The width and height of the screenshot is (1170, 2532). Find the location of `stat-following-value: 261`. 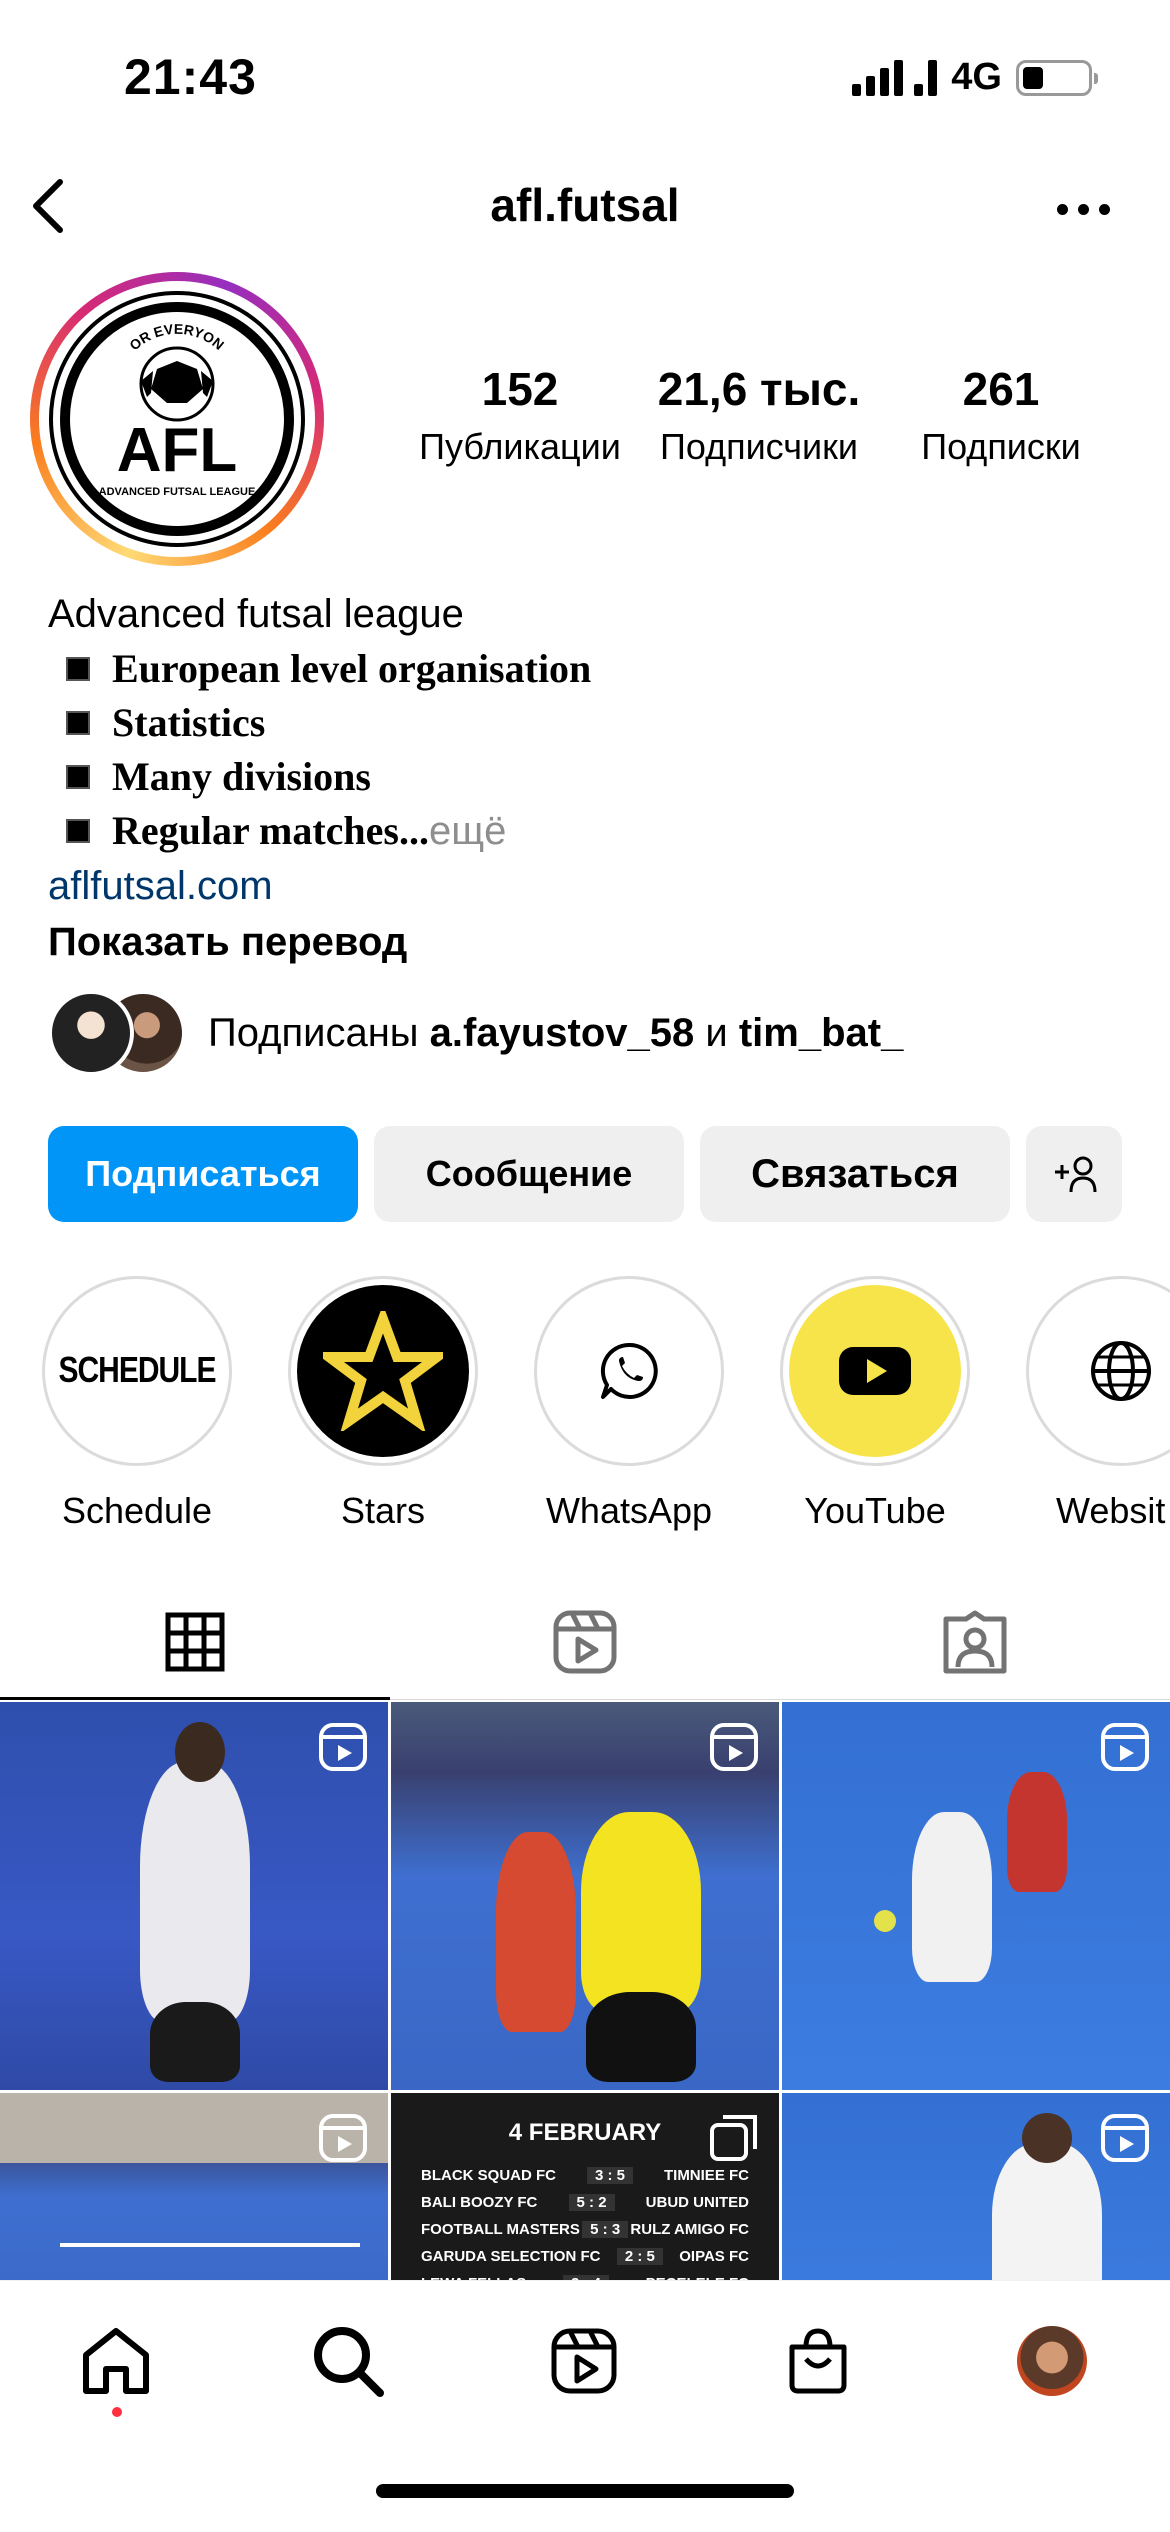

stat-following-value: 261 is located at coordinates (1001, 389).